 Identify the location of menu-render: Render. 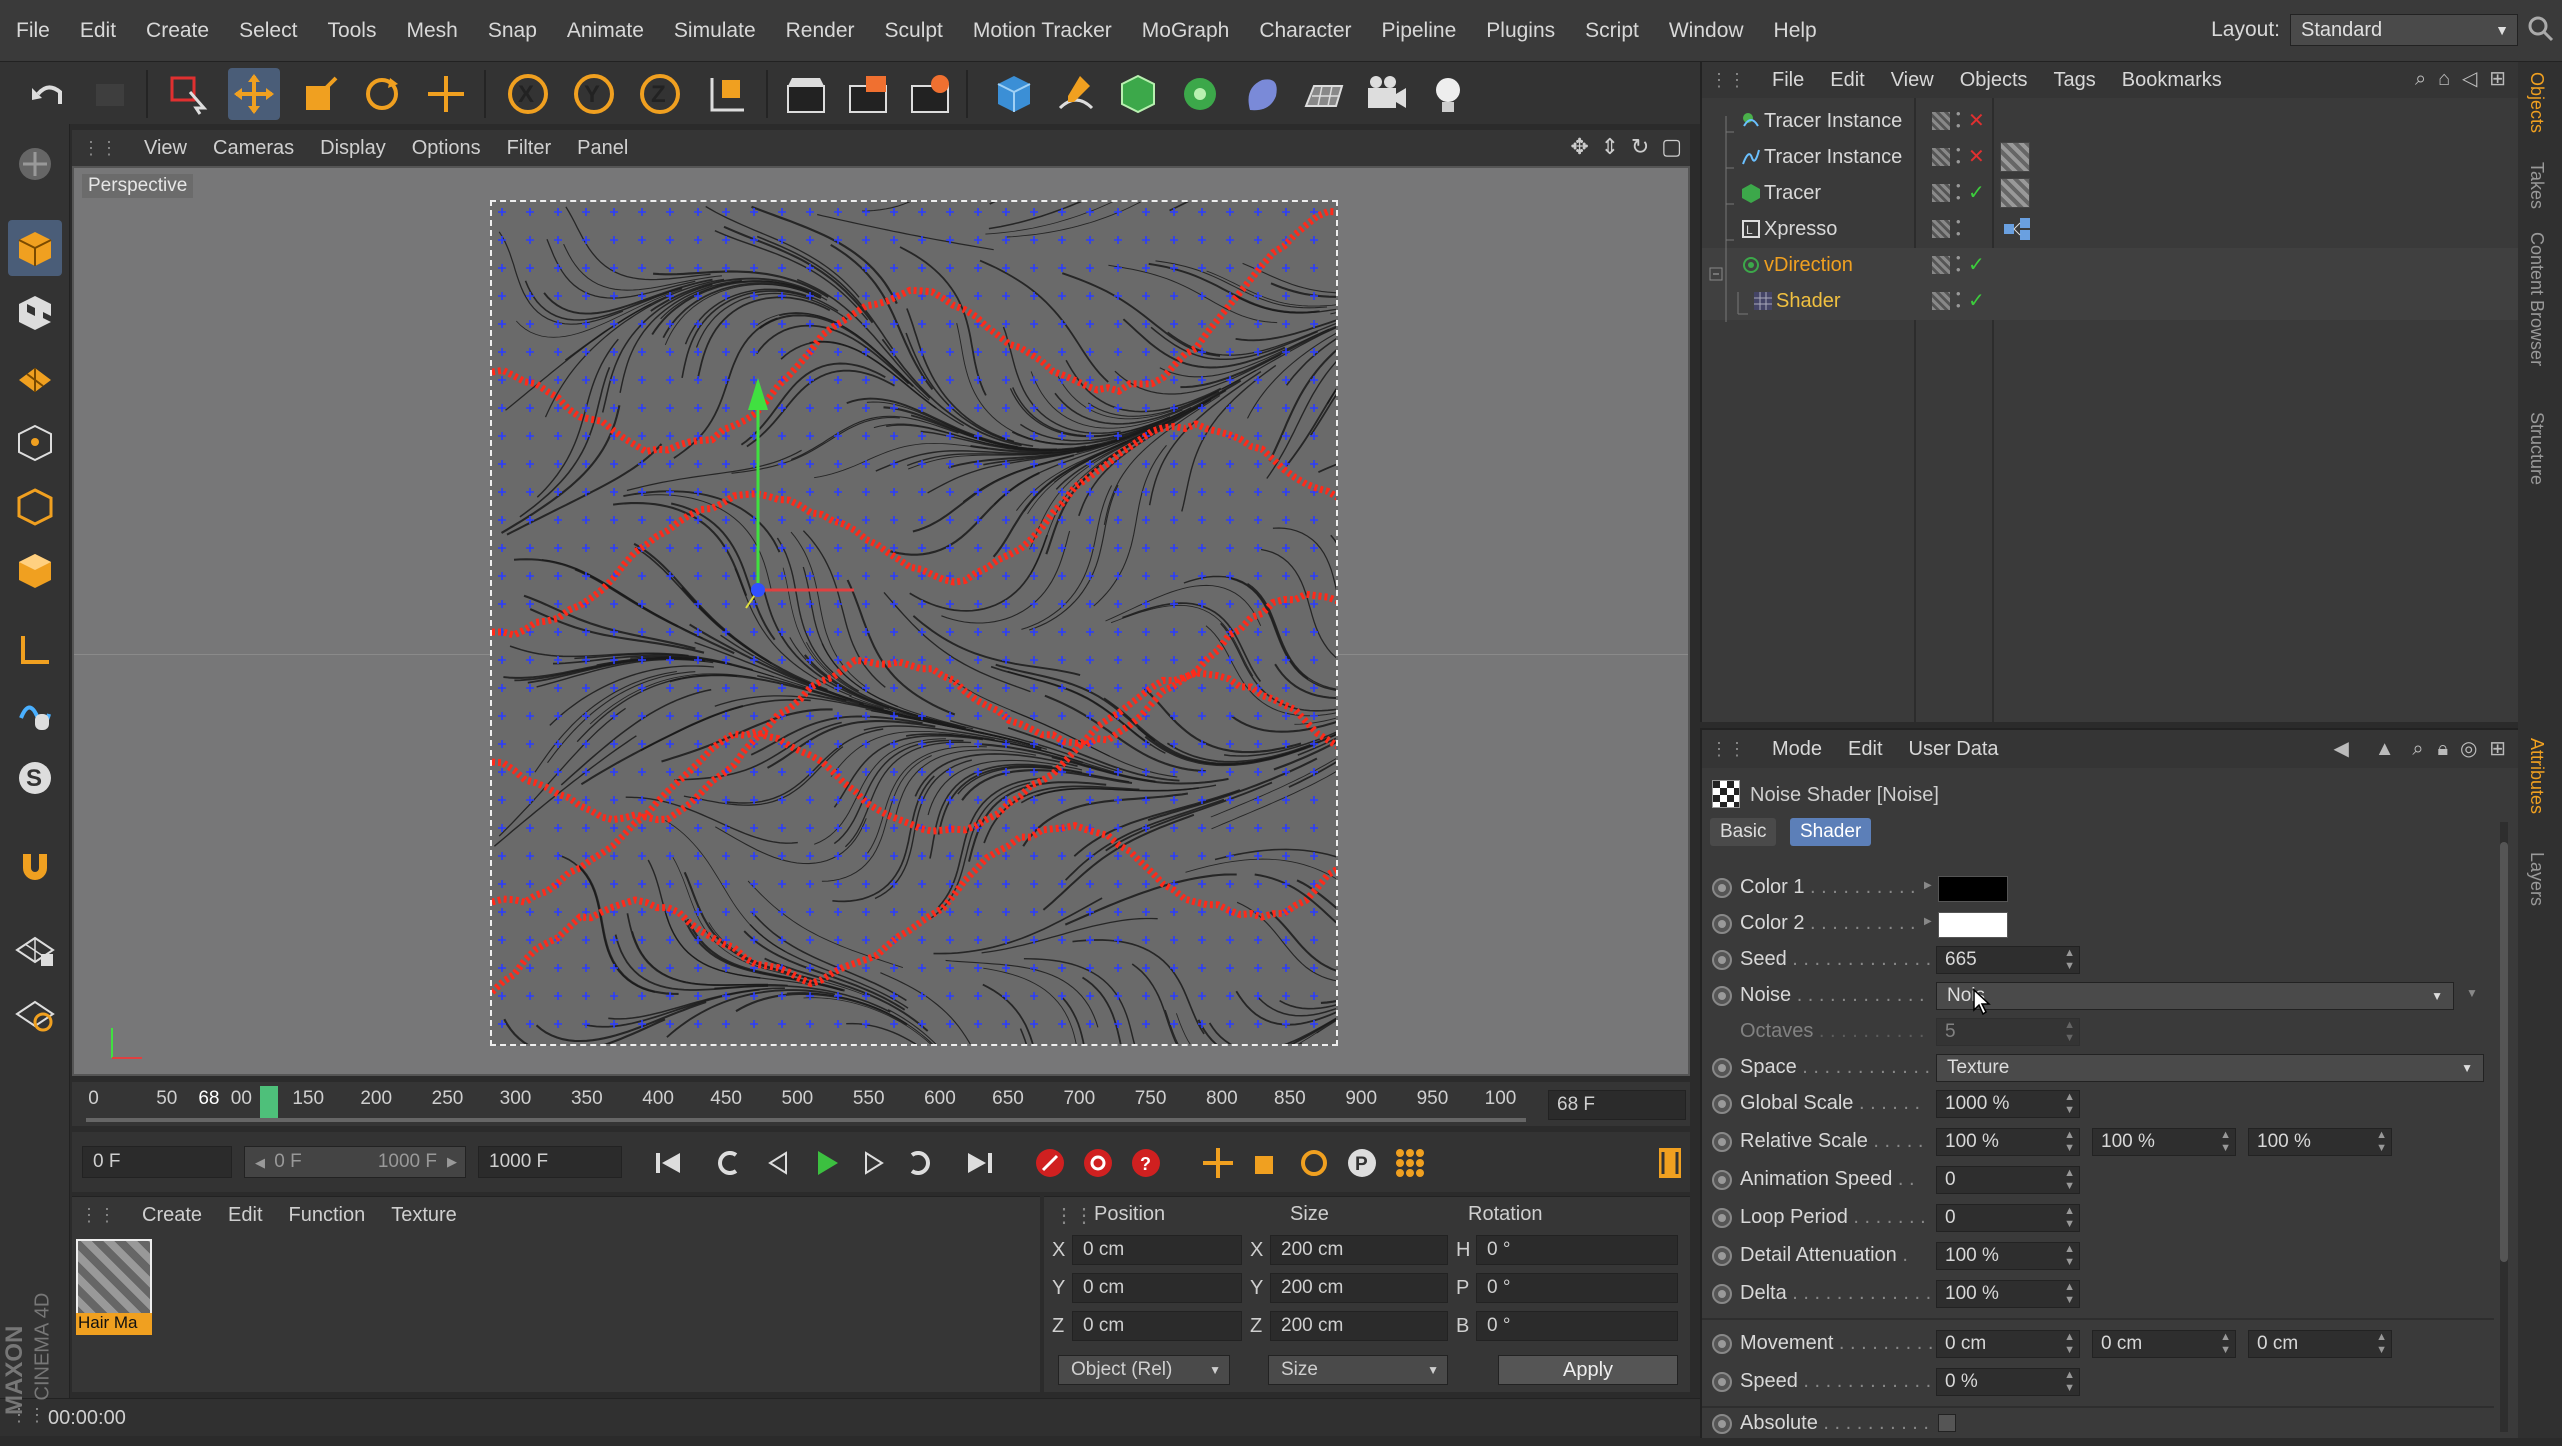
(820, 31).